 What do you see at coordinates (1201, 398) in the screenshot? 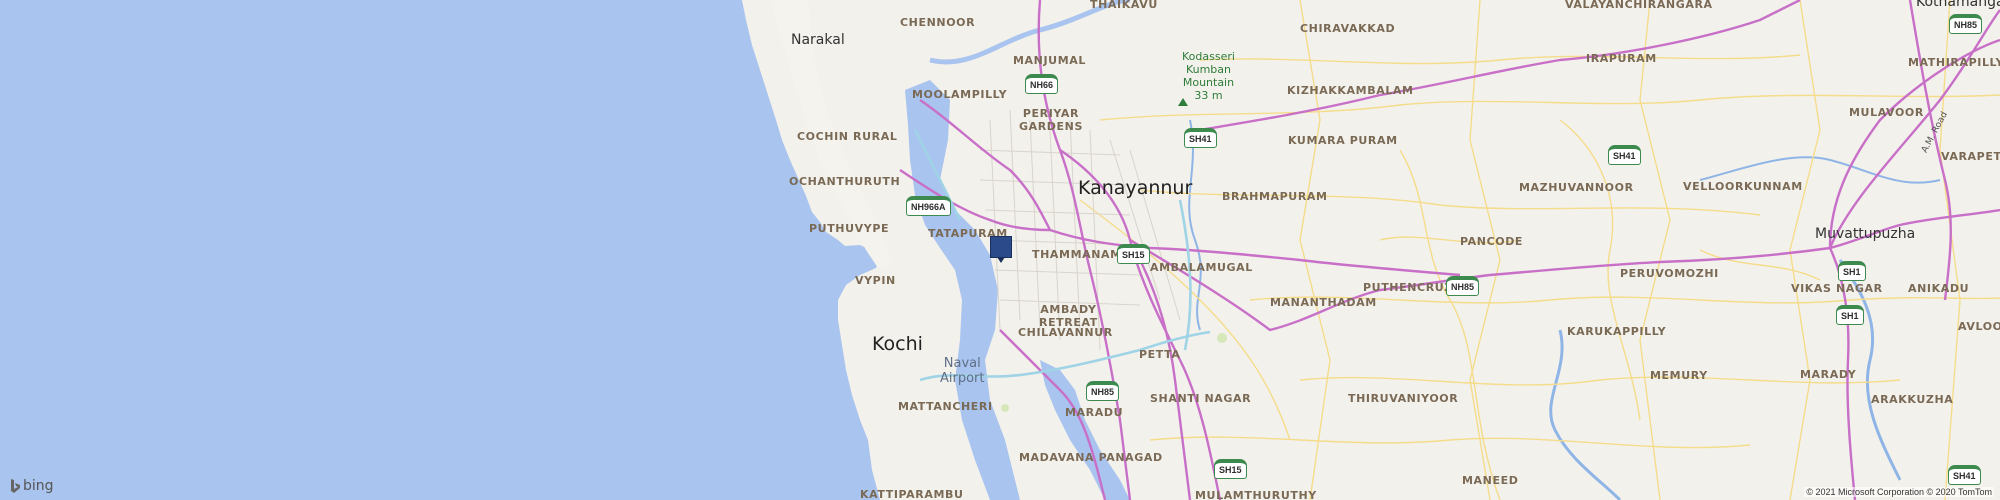
I see `place-label: SHANTI NAGAR` at bounding box center [1201, 398].